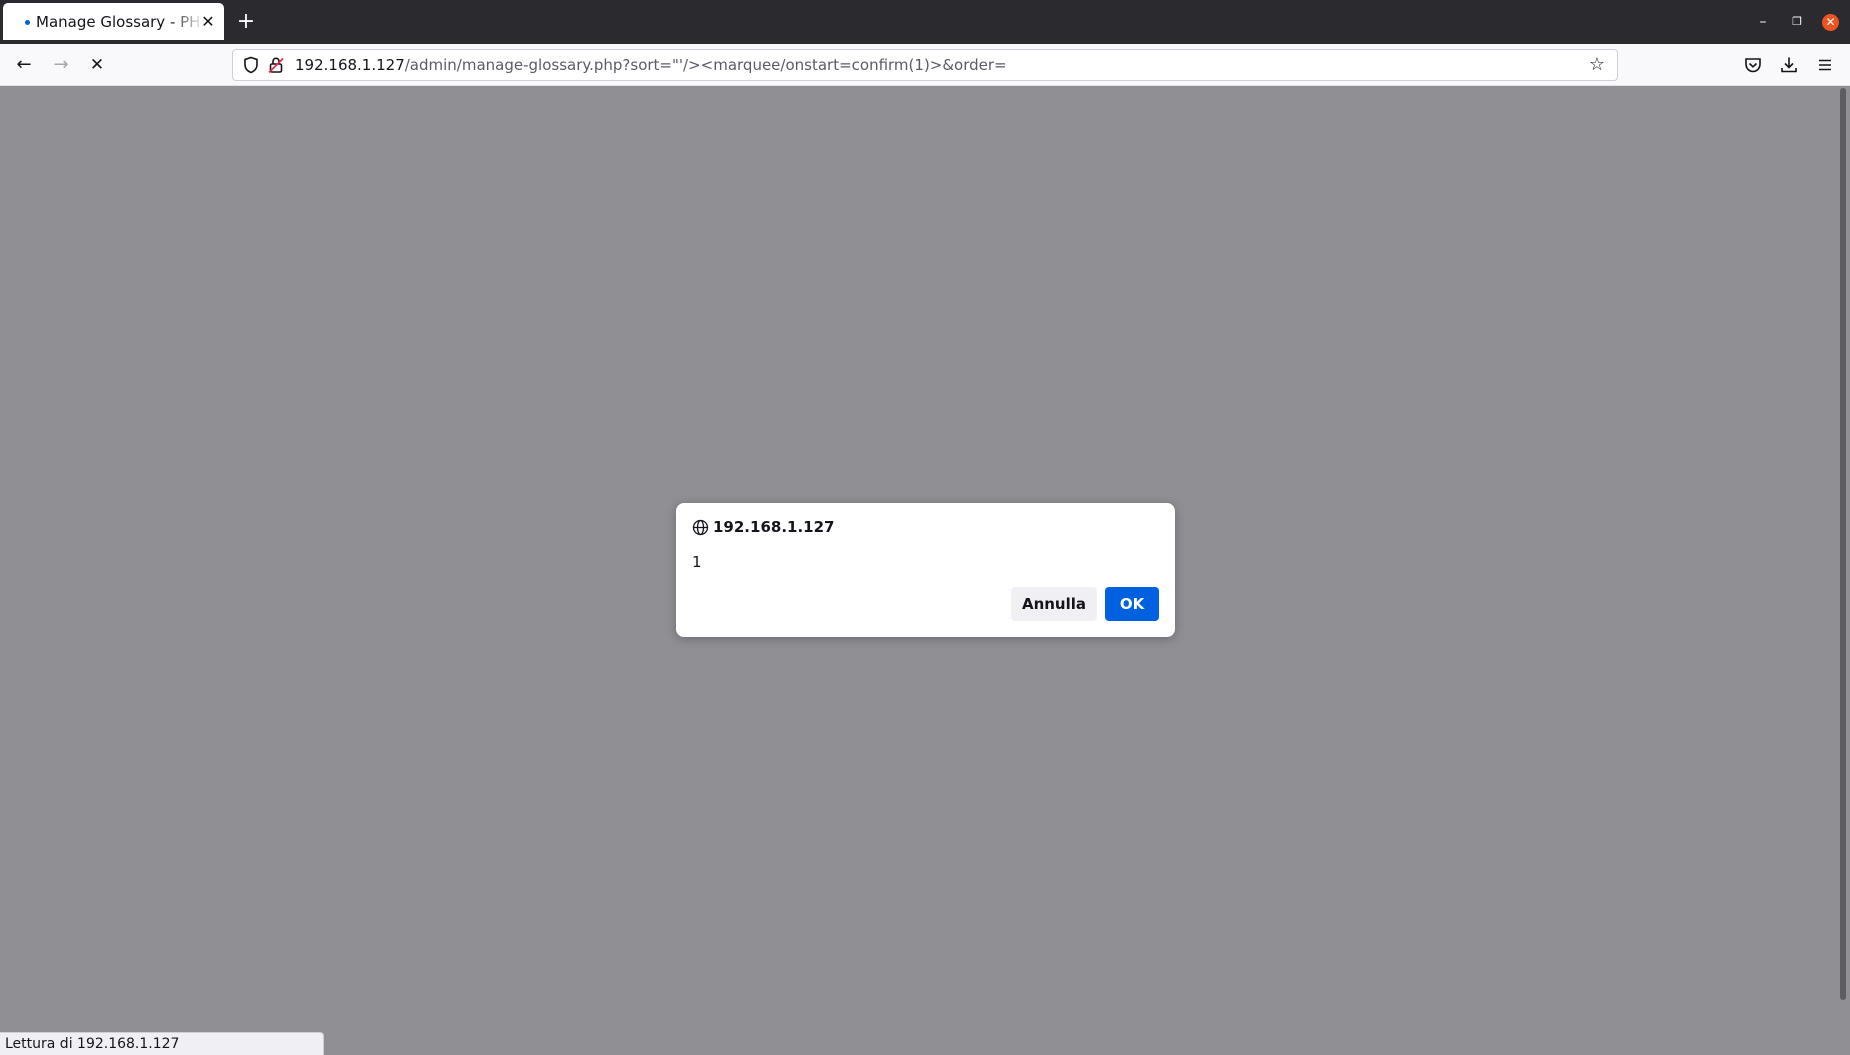 The width and height of the screenshot is (1850, 1055). Describe the element at coordinates (350, 65) in the screenshot. I see `url-host: 192.168.1.127` at that location.